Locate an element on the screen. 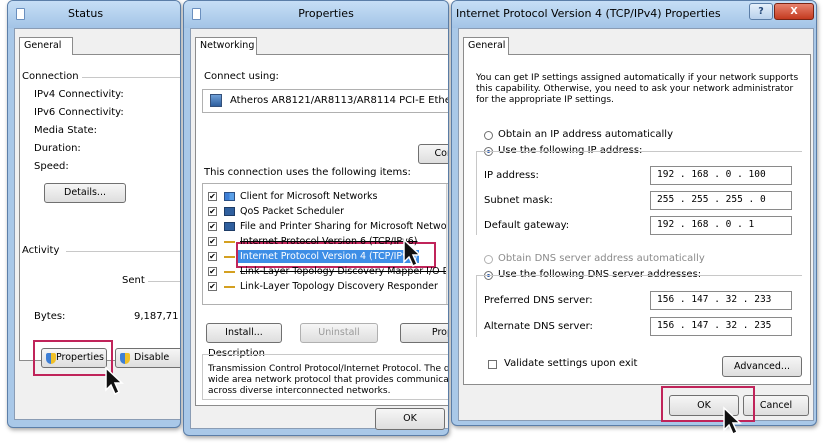  default-gateway-field: 192 . 168 . 0 . 1 is located at coordinates (721, 225).